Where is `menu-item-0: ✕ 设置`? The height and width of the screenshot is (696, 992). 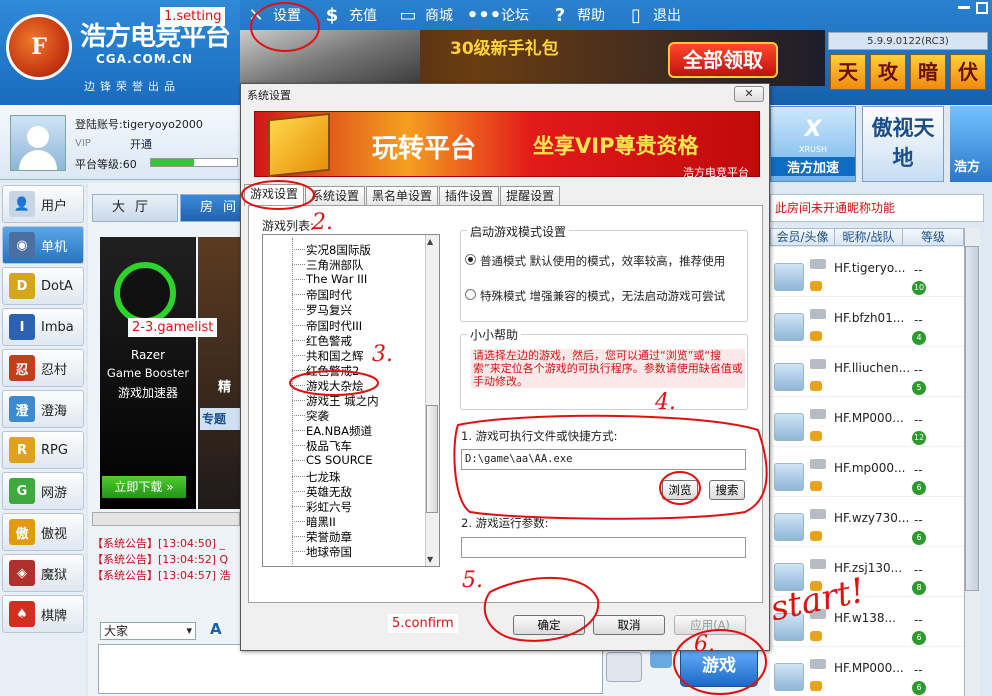 menu-item-0: ✕ 设置 is located at coordinates (273, 15).